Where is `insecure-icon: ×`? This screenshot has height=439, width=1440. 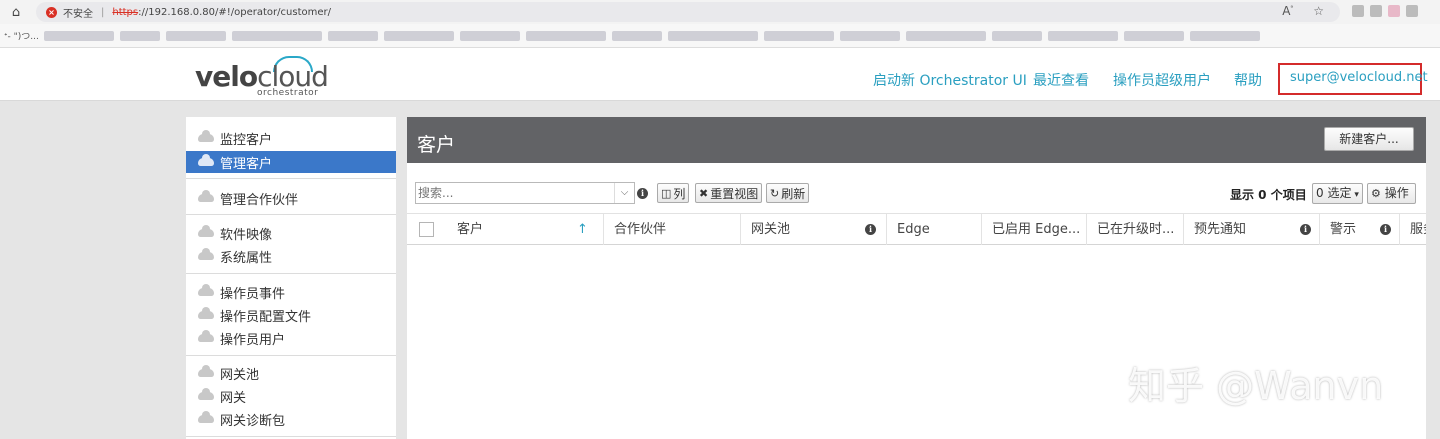 insecure-icon: × is located at coordinates (51, 12).